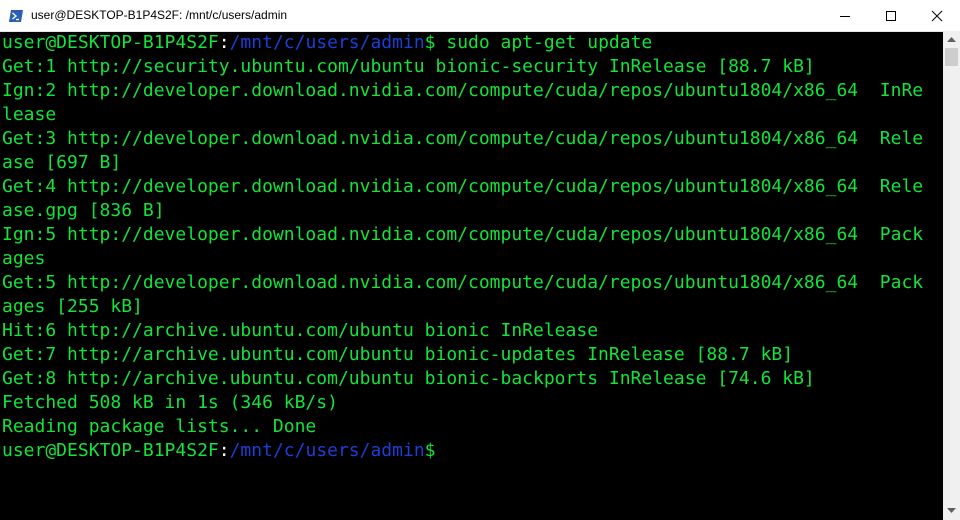 The width and height of the screenshot is (960, 520). What do you see at coordinates (83, 210) in the screenshot?
I see `output-line: ase.gpg [836 B]` at bounding box center [83, 210].